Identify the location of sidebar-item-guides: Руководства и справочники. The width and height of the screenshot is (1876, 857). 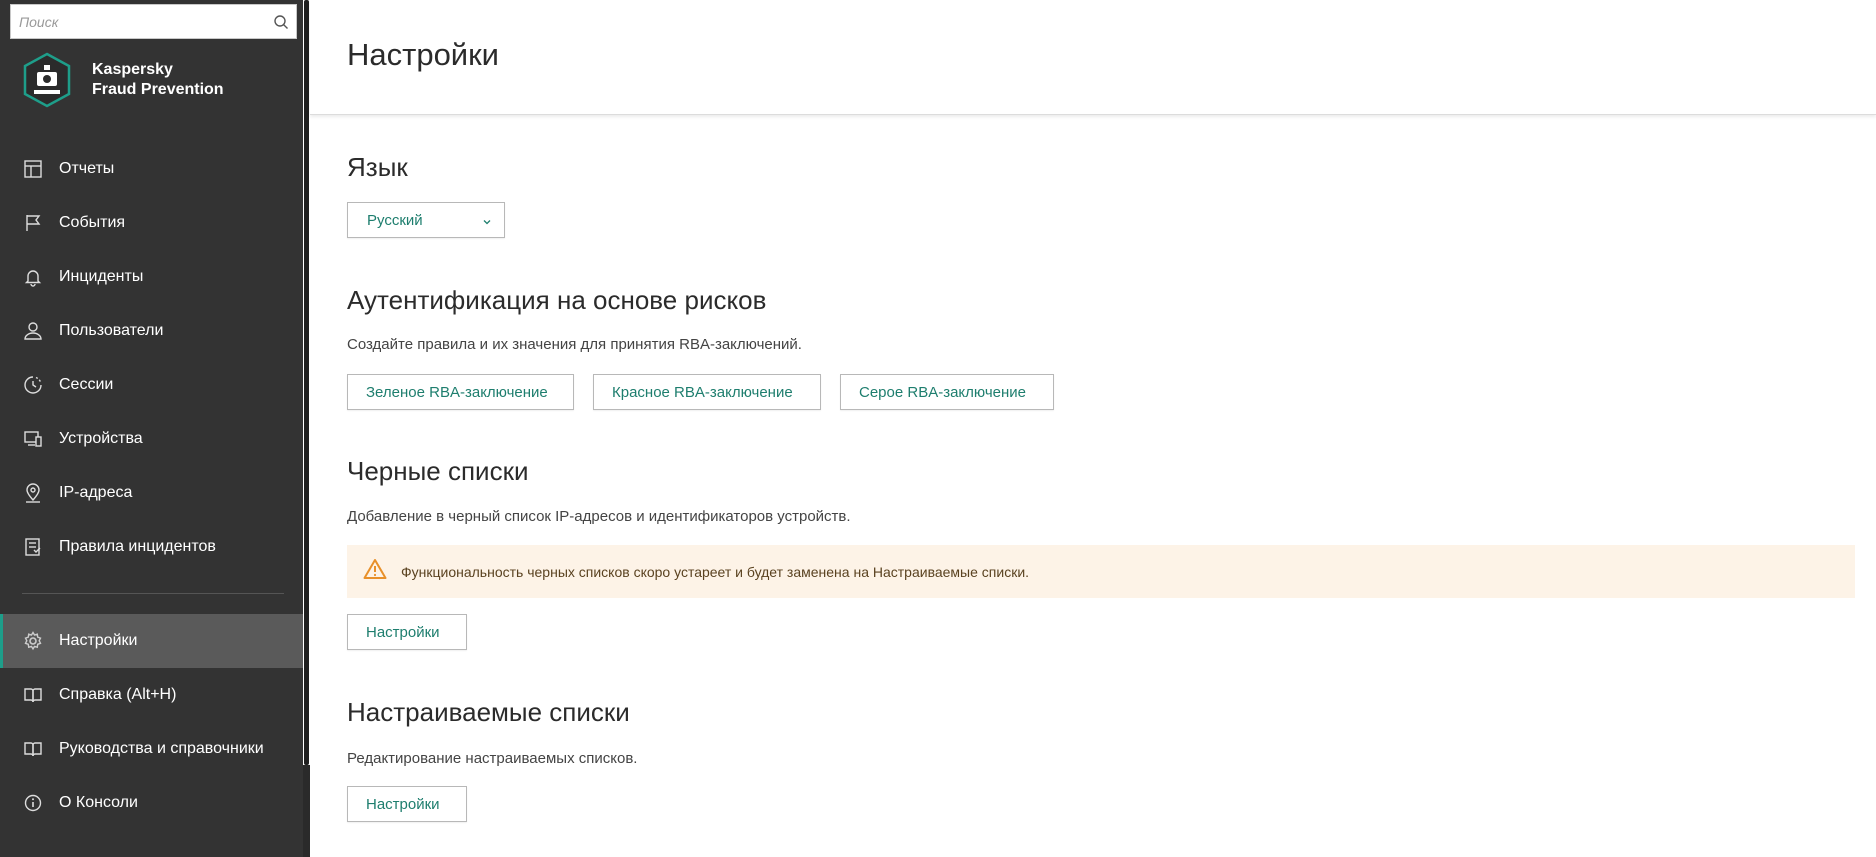
(151, 749).